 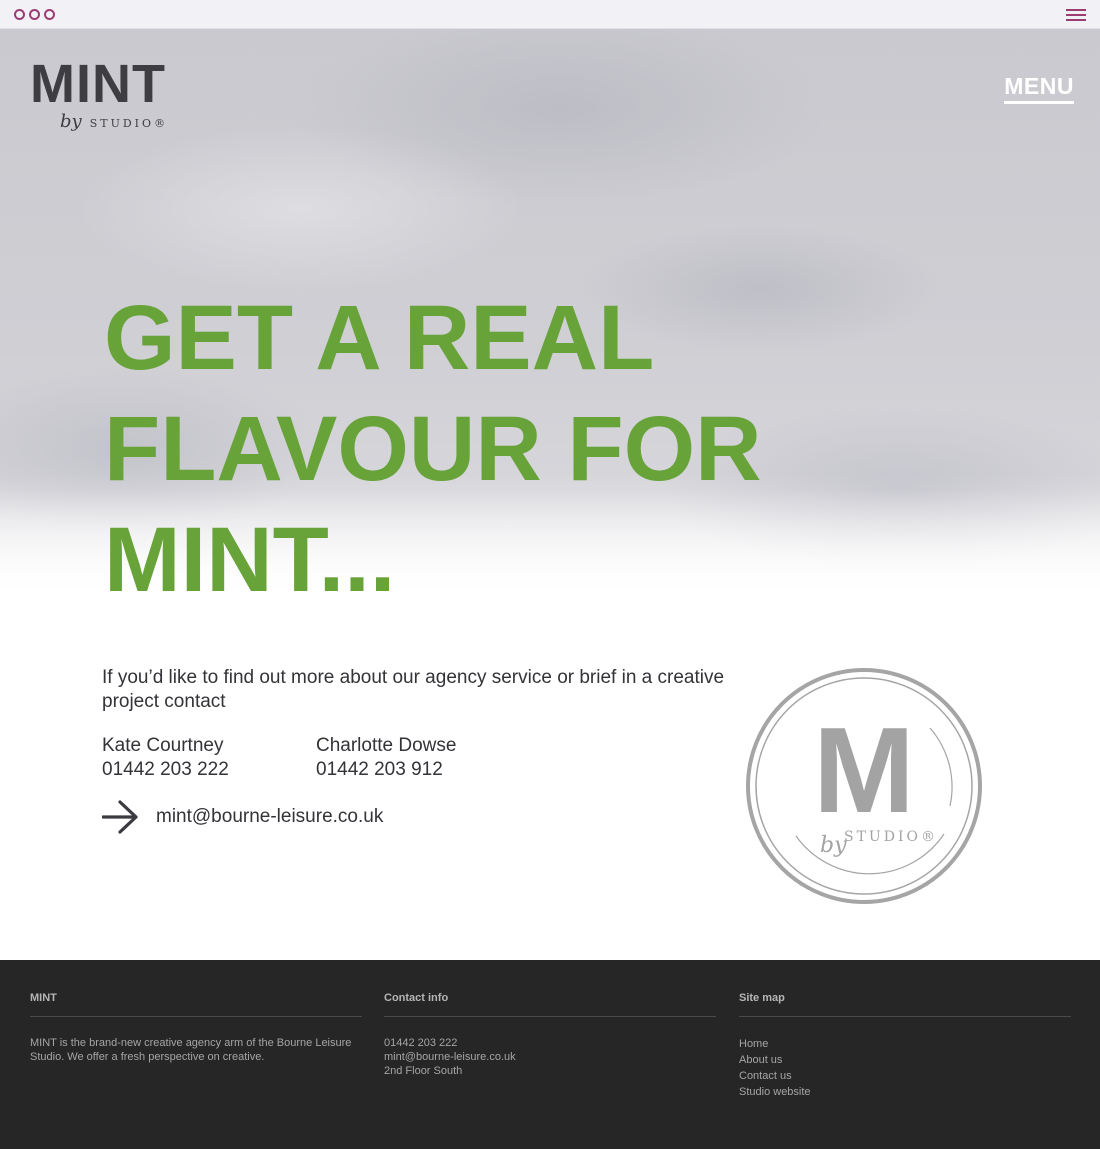 I want to click on contact-phone: 01442 203 912, so click(x=386, y=770).